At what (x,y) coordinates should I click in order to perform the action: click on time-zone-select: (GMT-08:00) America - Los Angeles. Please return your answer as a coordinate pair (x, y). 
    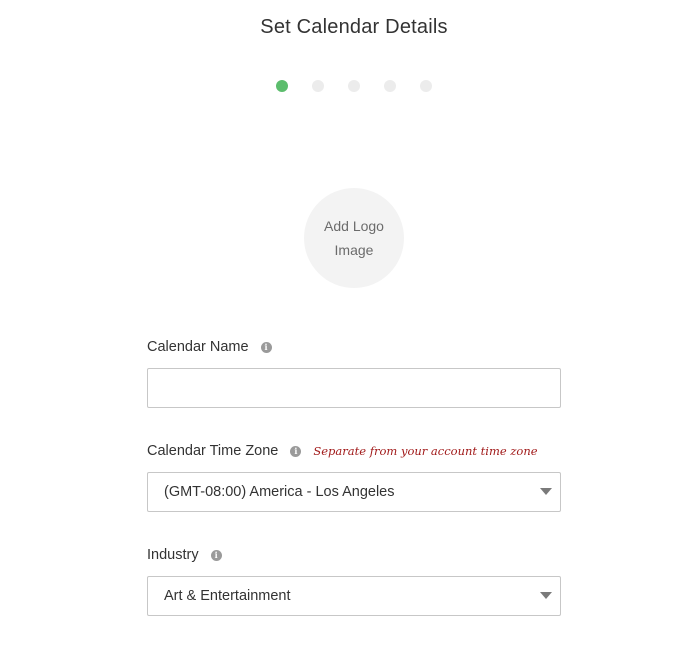
    Looking at the image, I should click on (354, 492).